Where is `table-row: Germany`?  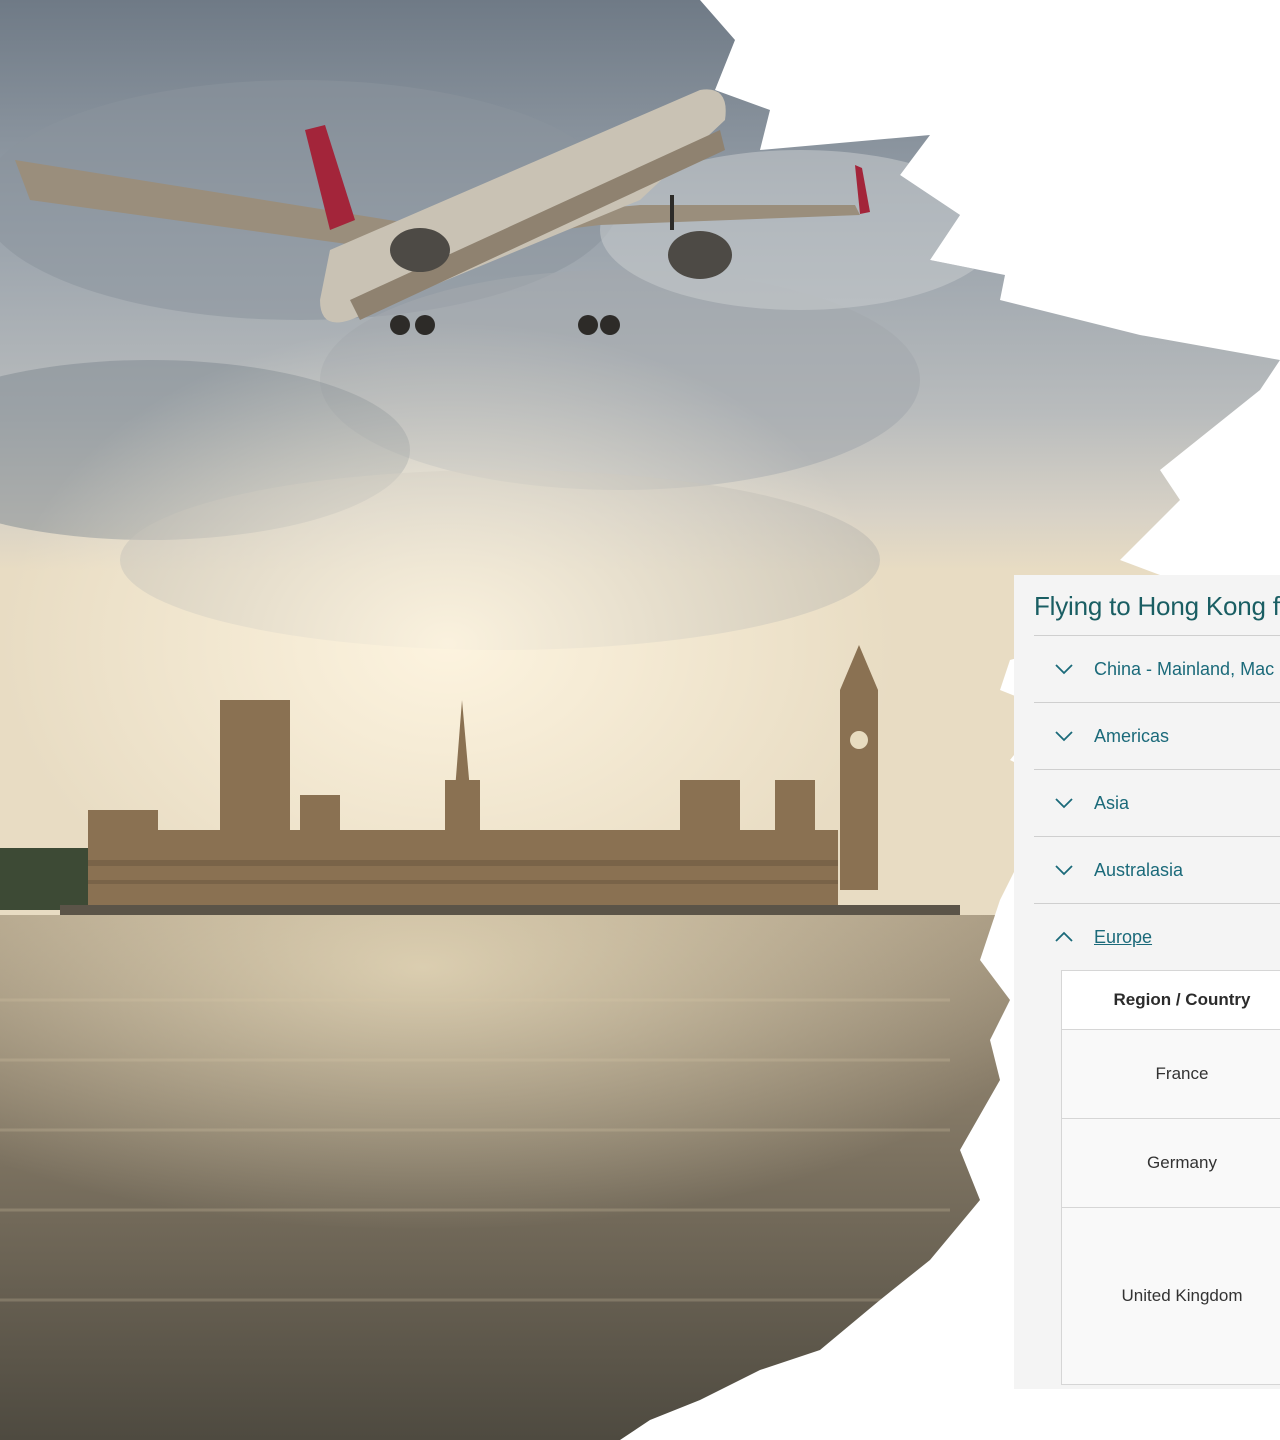
table-row: Germany is located at coordinates (1171, 1163).